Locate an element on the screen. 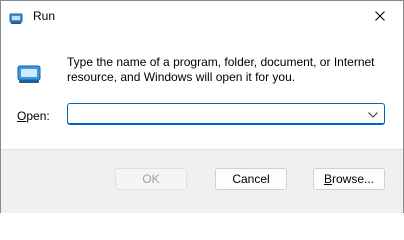 The height and width of the screenshot is (240, 404). run-icon is located at coordinates (16, 18).